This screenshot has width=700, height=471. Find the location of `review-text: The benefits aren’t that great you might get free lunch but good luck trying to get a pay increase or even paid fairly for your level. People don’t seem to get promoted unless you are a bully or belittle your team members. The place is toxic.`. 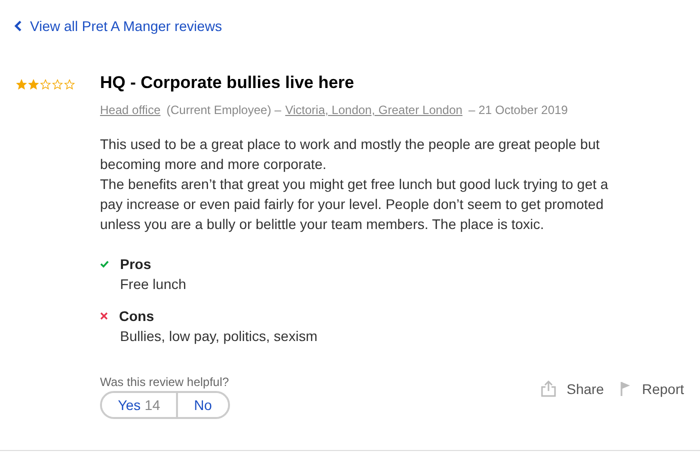

review-text: The benefits aren’t that great you might get free lunch but good luck trying to get a pay increase or even paid fairly for your level. People don’t seem to get promoted unless you are a bully or belittle your team members. The place is toxic. is located at coordinates (355, 204).